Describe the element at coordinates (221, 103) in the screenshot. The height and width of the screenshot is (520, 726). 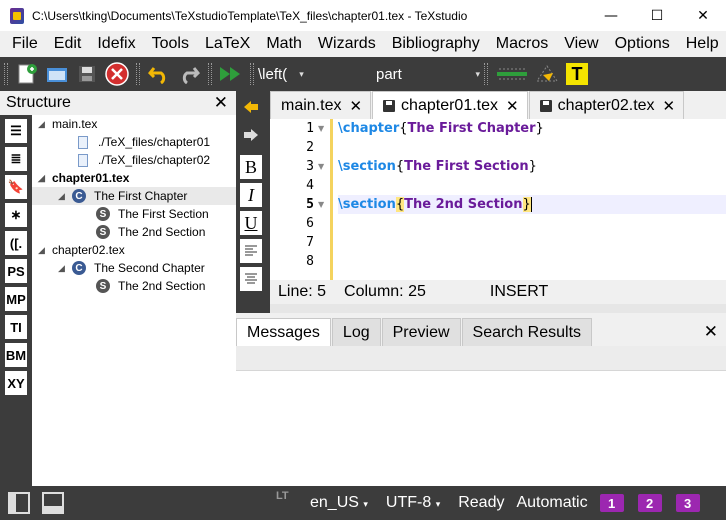
I see `close-structure-button: ✕` at that location.